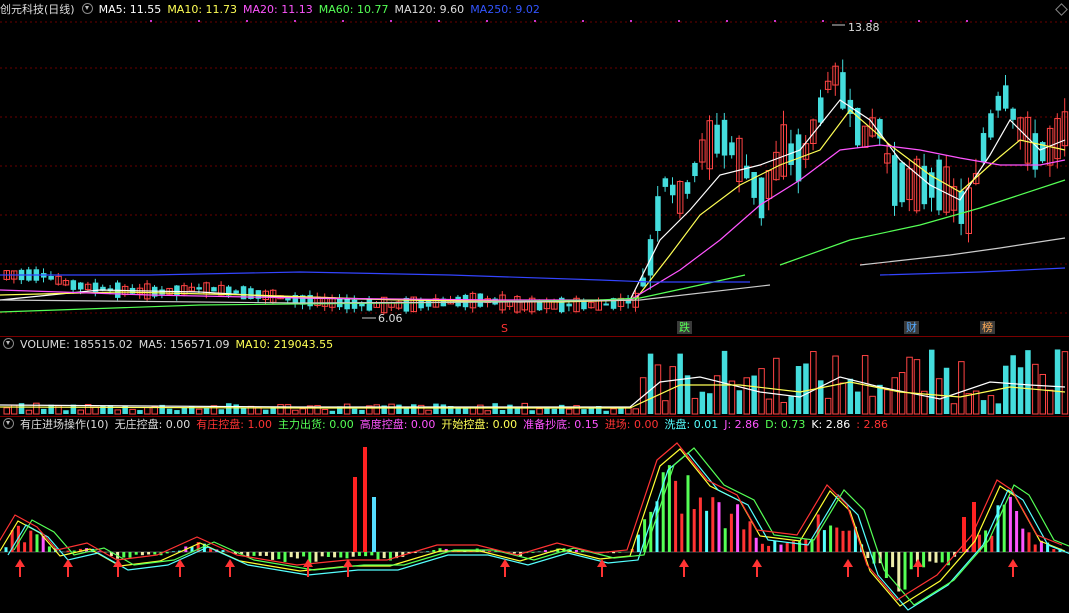 This screenshot has width=1069, height=613. What do you see at coordinates (202, 9) in the screenshot?
I see `ma10-label: MA10: 11.73` at bounding box center [202, 9].